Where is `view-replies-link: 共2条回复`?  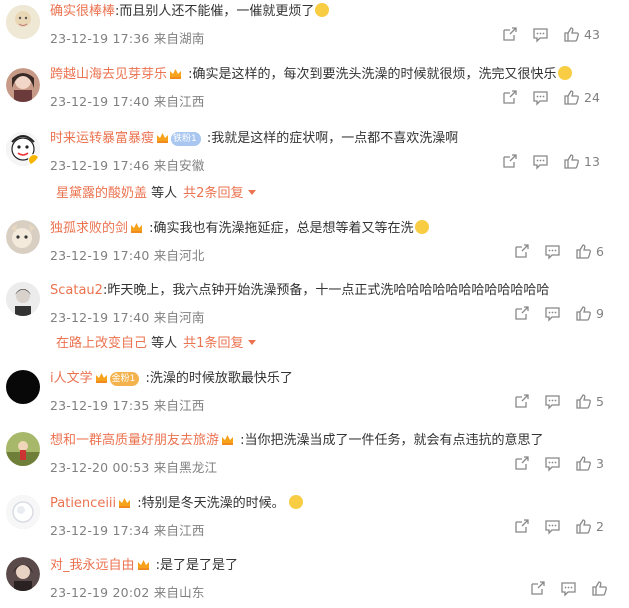 view-replies-link: 共2条回复 is located at coordinates (220, 193).